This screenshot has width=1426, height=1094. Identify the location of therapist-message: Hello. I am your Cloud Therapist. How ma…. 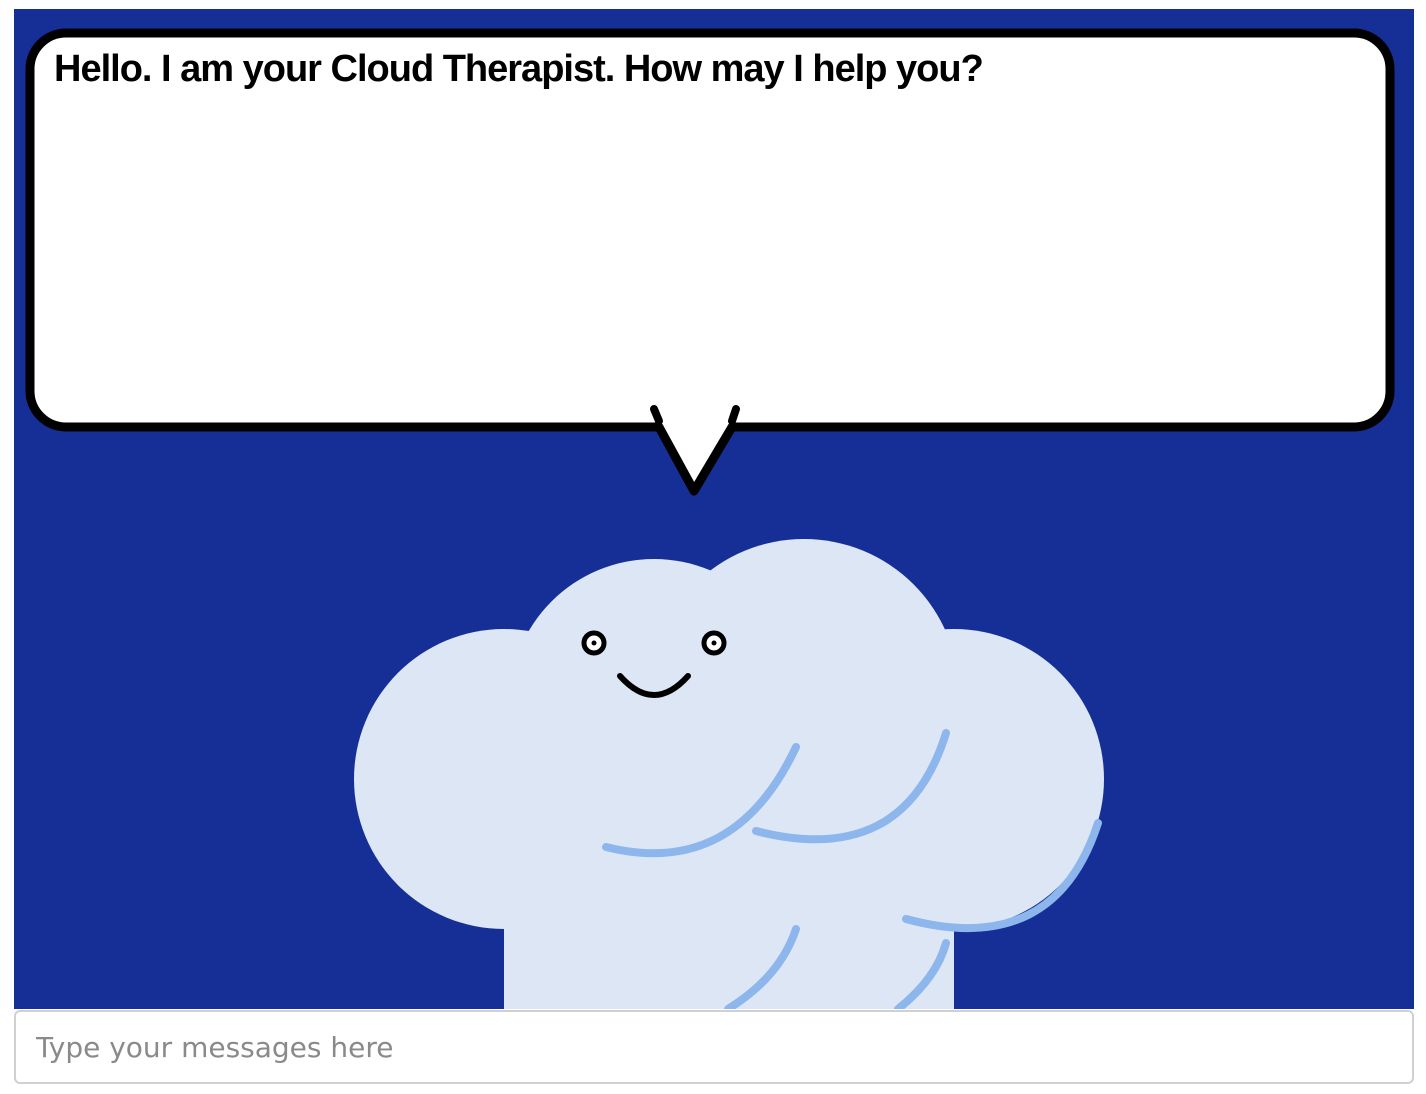
(519, 69).